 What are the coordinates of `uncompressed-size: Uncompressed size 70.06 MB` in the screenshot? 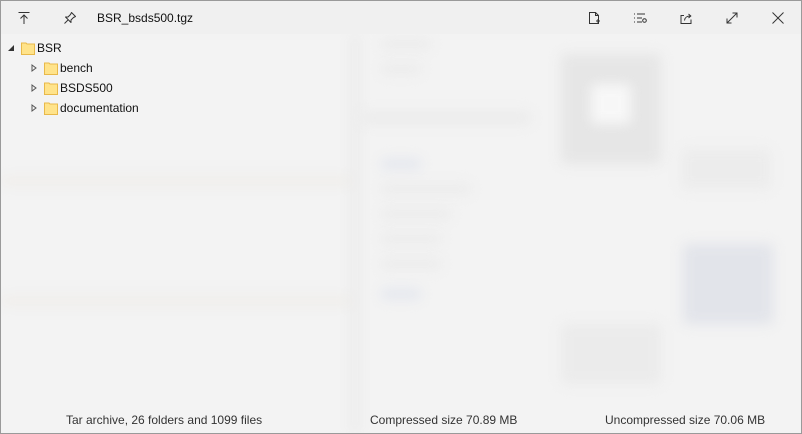 It's located at (685, 420).